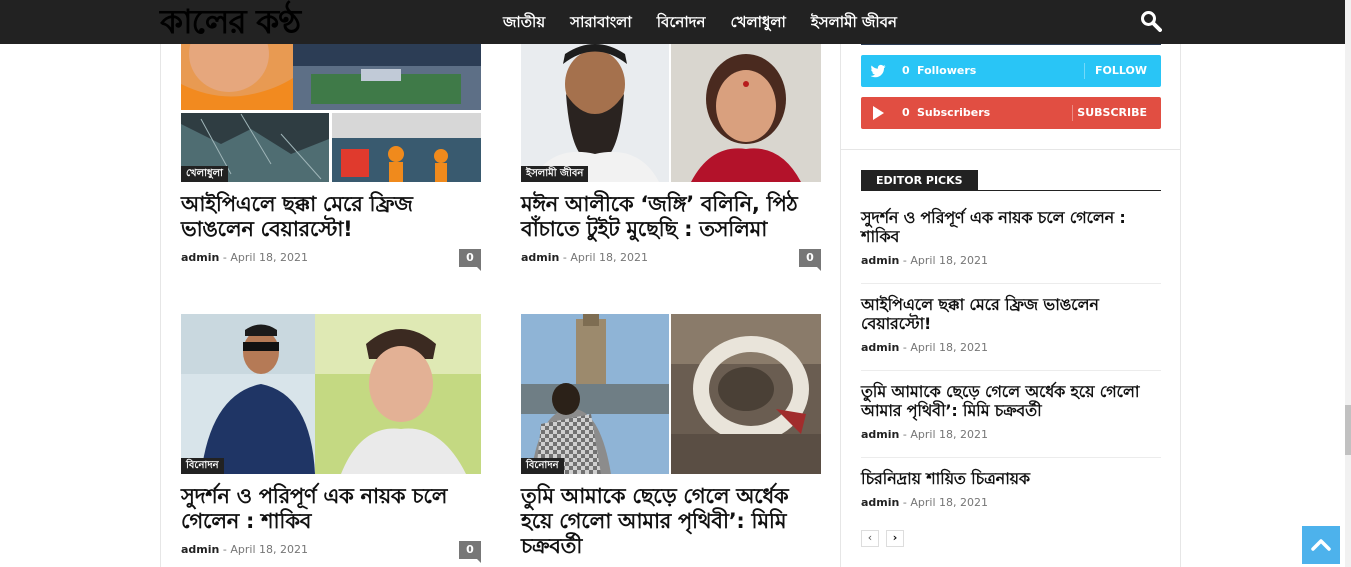  I want to click on portrait-collage-image, so click(671, 113).